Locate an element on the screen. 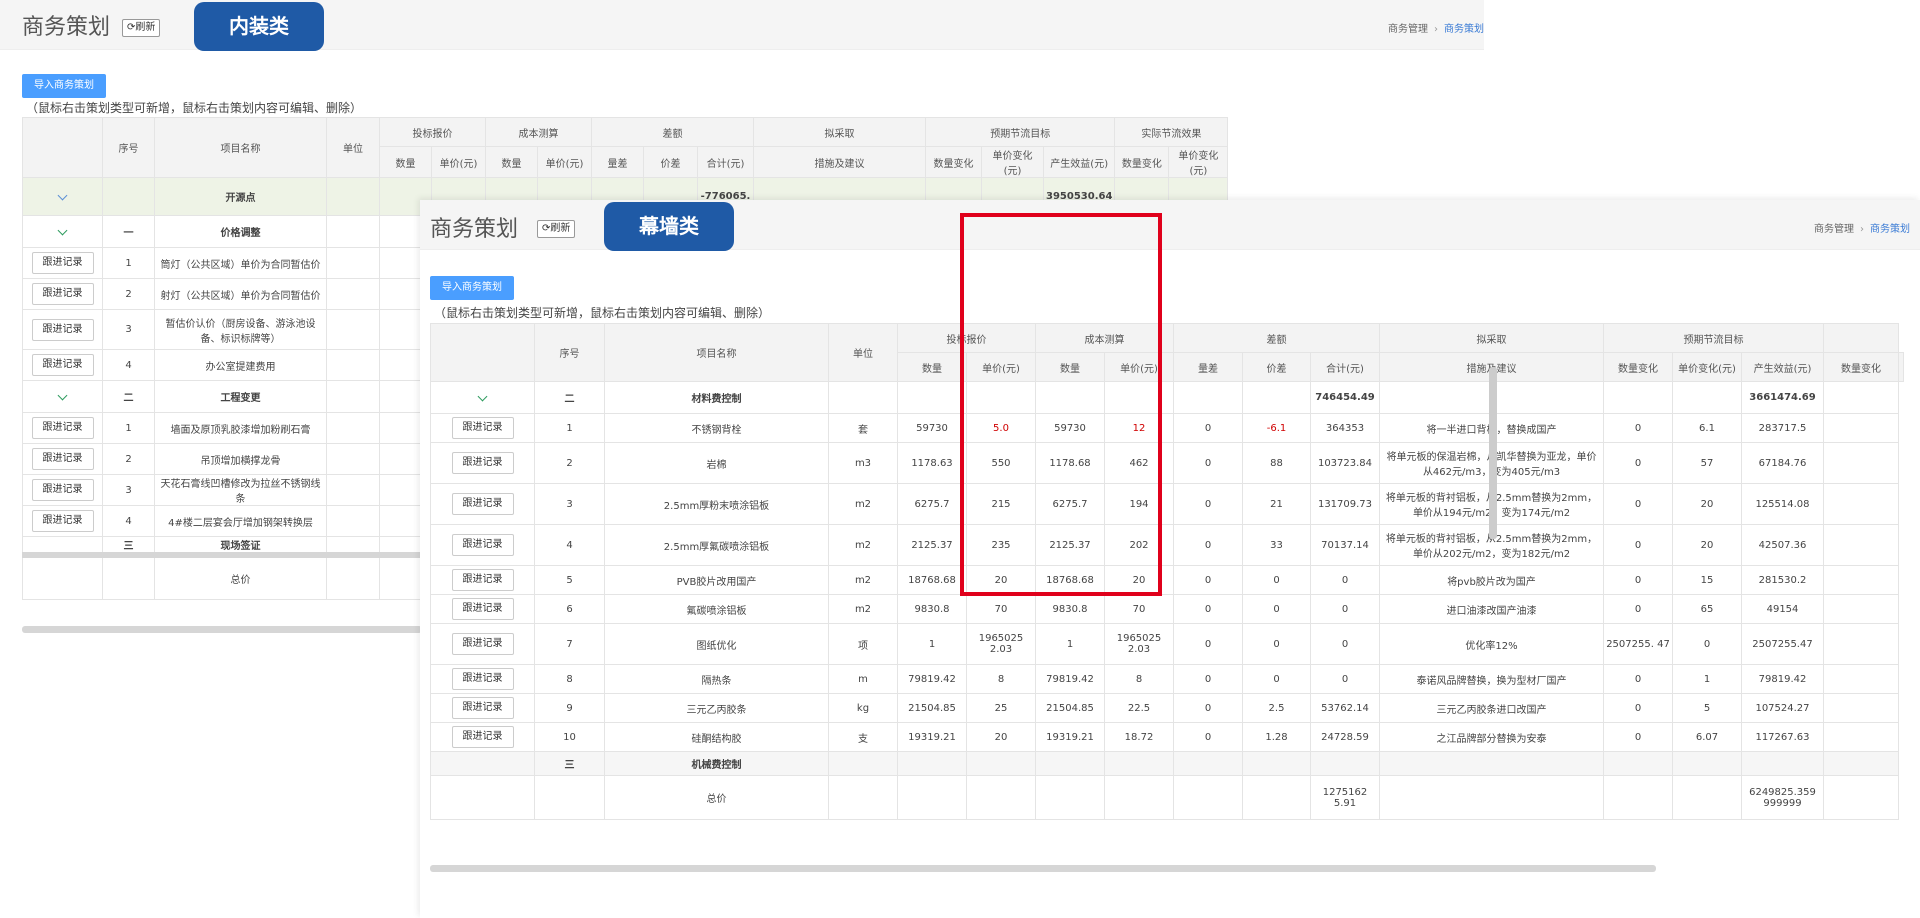 This screenshot has height=918, width=1920. table-row-group: 二材料费控制 746454.49 3661474.69 is located at coordinates (1167, 397).